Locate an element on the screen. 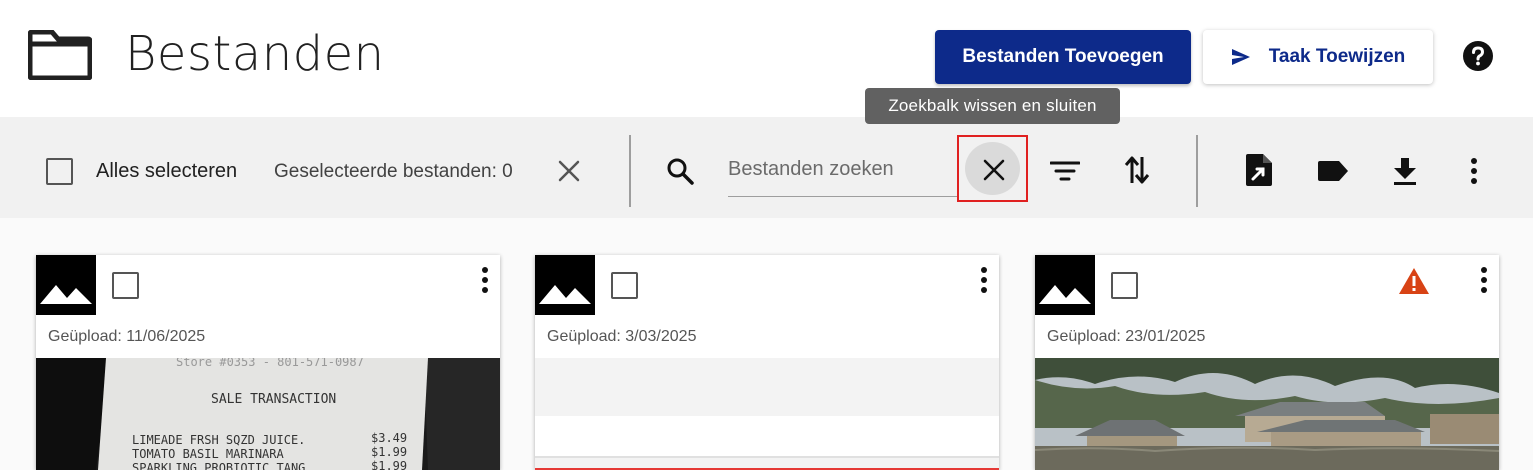 This screenshot has height=470, width=1533. file-card: Geüpload: 23/01/2025 is located at coordinates (1267, 362).